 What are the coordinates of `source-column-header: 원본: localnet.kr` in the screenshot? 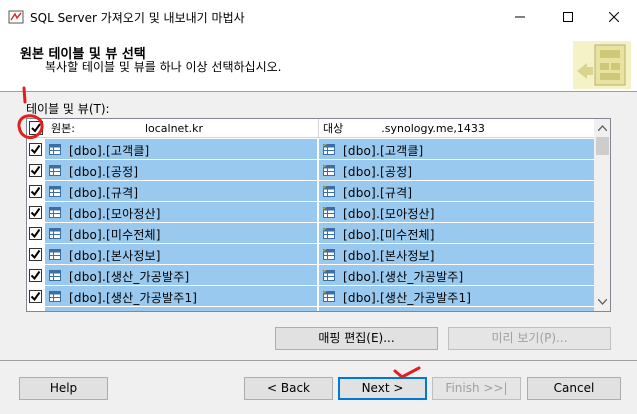 It's located at (183, 128).